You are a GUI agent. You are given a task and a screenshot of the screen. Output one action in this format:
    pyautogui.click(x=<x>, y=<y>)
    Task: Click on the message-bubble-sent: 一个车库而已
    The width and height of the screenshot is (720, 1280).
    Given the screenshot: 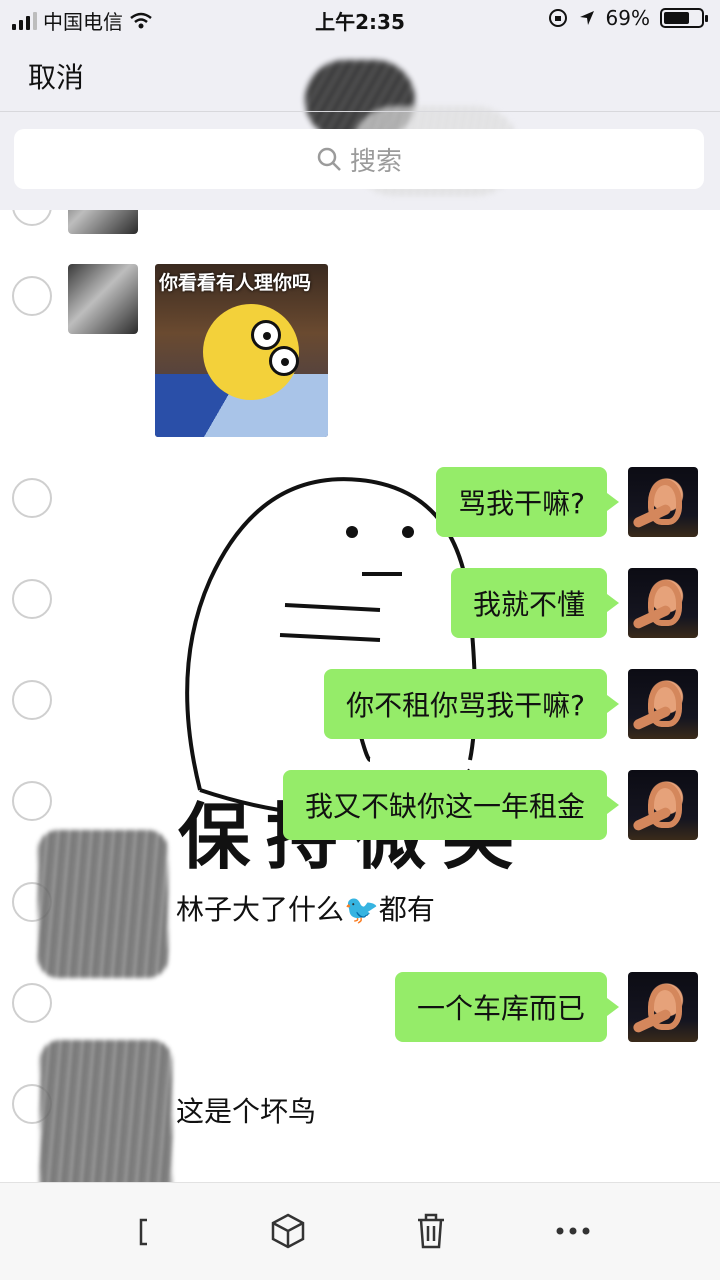 What is the action you would take?
    pyautogui.click(x=507, y=1007)
    